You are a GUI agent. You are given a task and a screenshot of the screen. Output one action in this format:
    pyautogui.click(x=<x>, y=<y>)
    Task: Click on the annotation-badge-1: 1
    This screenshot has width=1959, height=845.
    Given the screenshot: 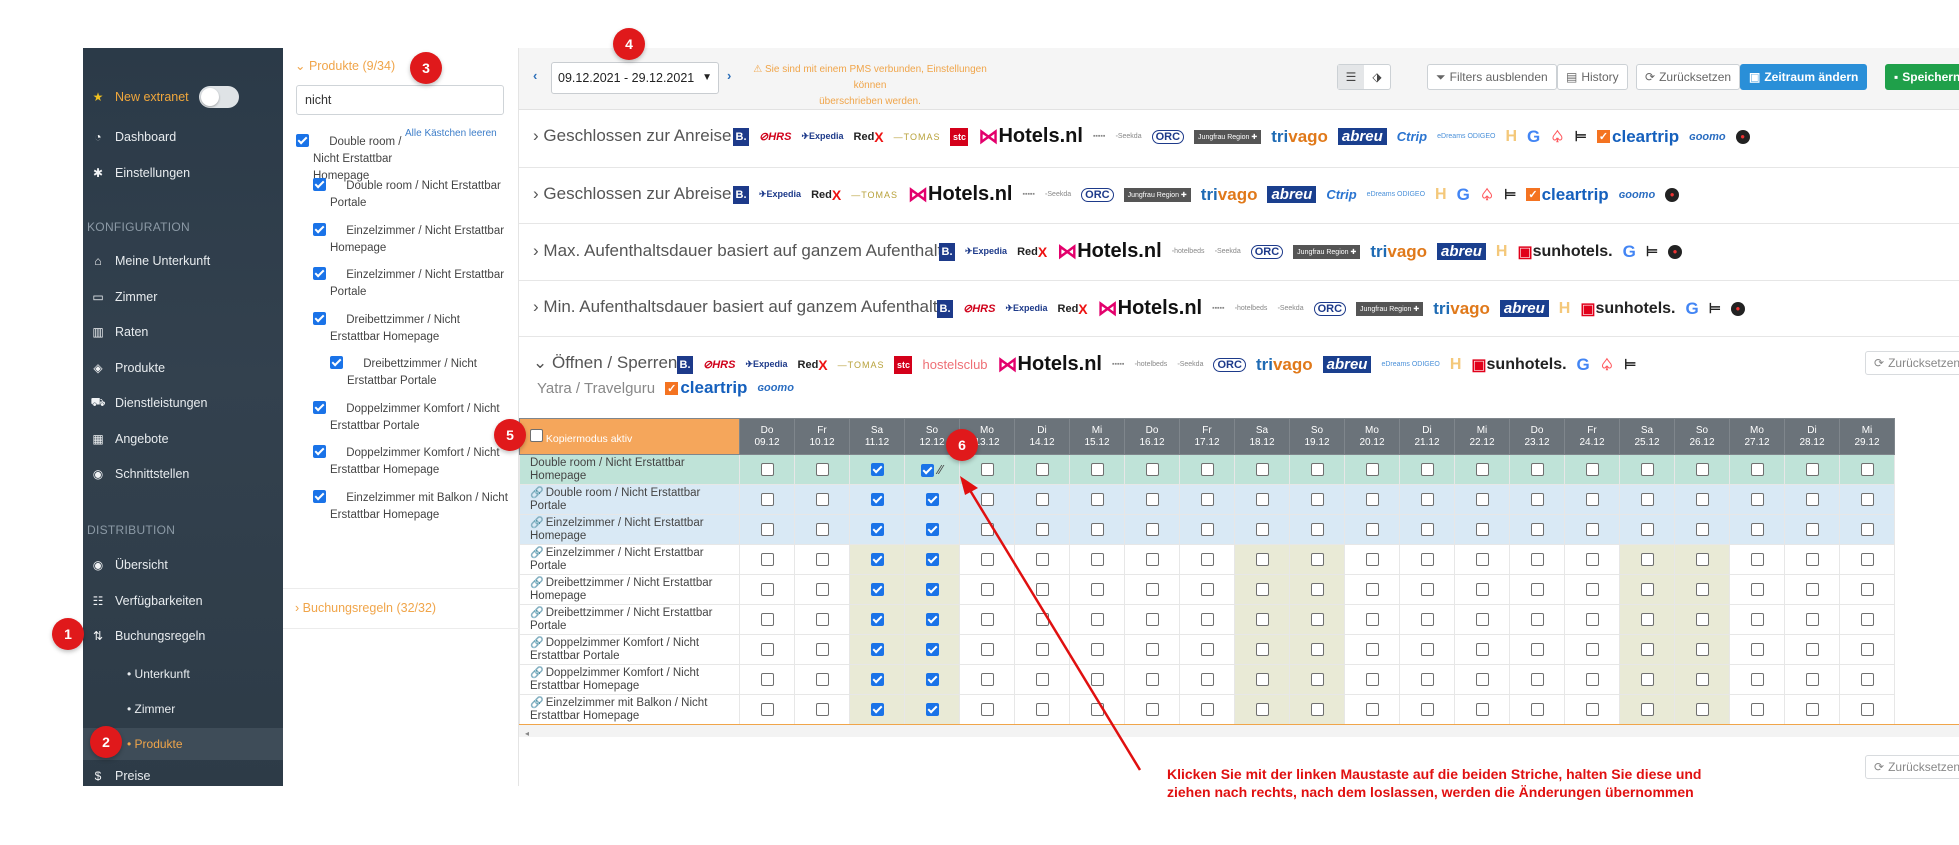 What is the action you would take?
    pyautogui.click(x=68, y=634)
    